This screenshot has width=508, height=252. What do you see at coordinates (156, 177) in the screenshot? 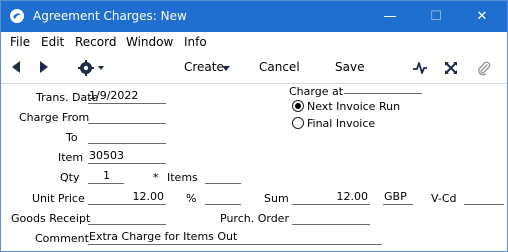
I see `multiply-star-label: *` at bounding box center [156, 177].